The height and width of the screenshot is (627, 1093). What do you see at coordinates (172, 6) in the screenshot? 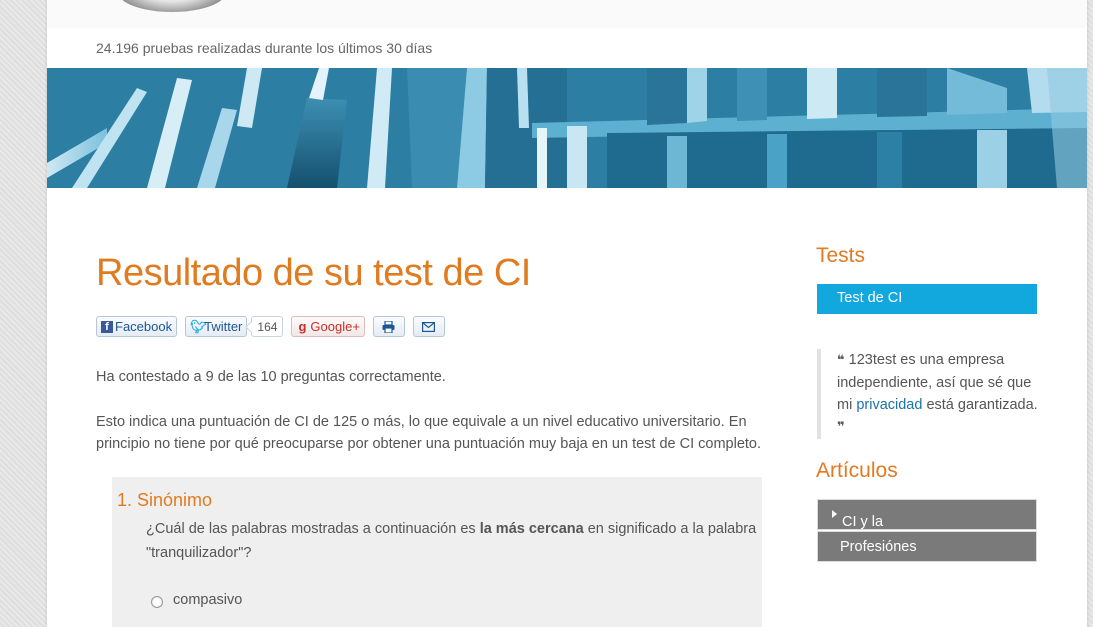
I see `logo` at bounding box center [172, 6].